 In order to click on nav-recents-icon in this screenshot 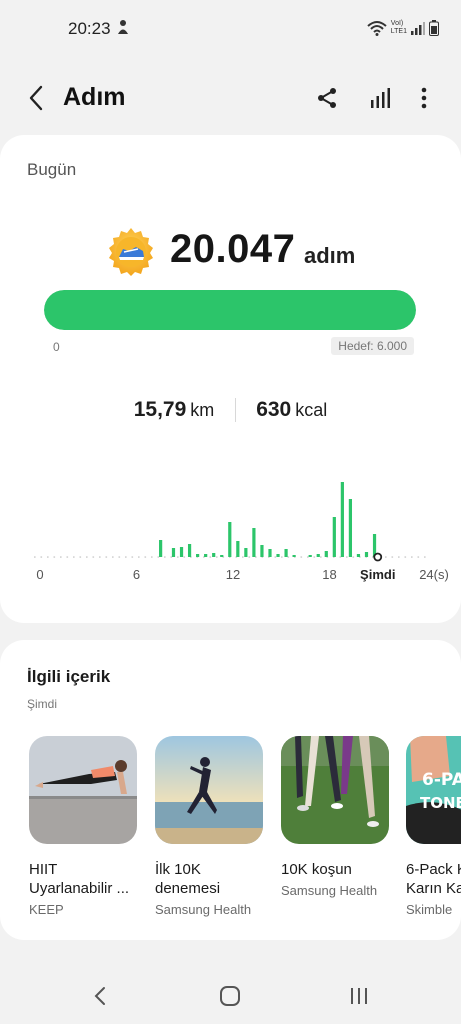, I will do `click(359, 996)`.